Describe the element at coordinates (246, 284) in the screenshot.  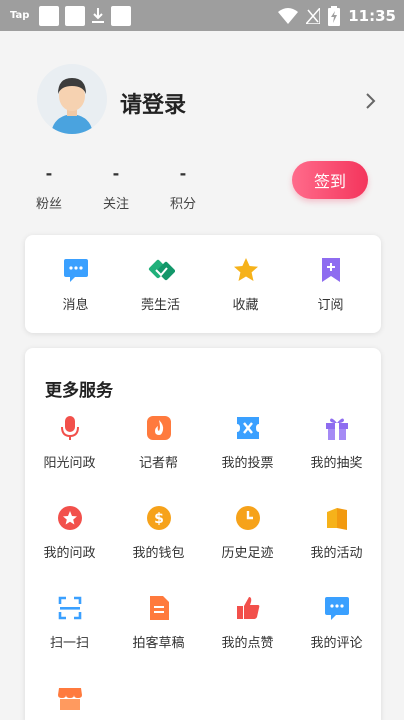
I see `quick-action-favorites: 收藏` at that location.